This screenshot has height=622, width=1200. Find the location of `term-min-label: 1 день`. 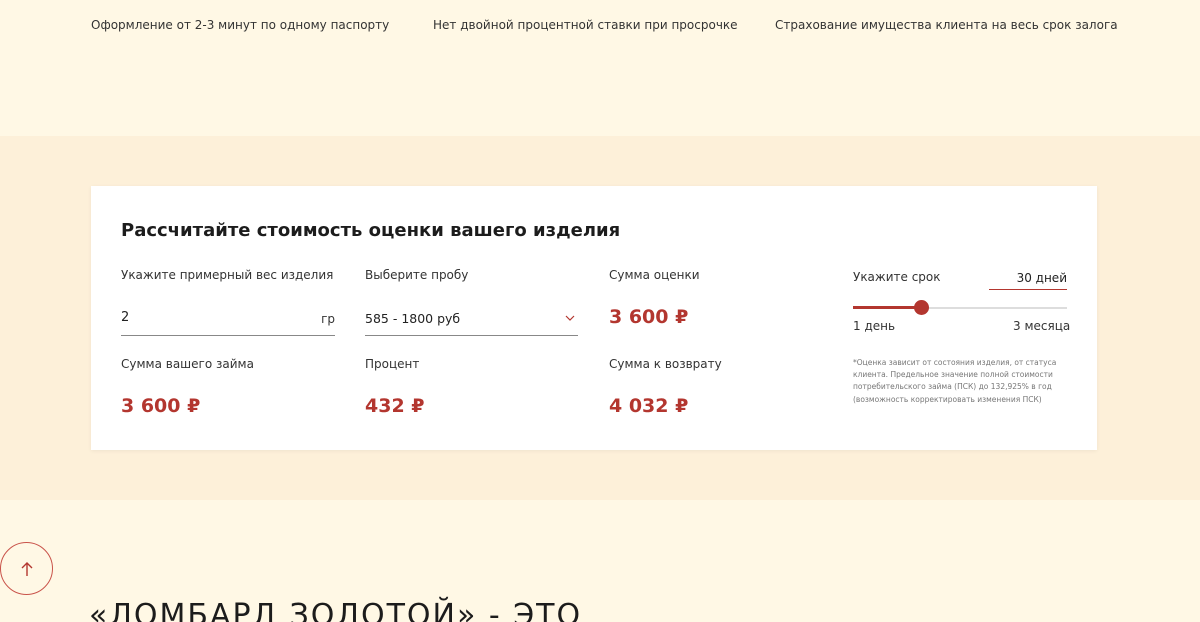

term-min-label: 1 день is located at coordinates (874, 326).